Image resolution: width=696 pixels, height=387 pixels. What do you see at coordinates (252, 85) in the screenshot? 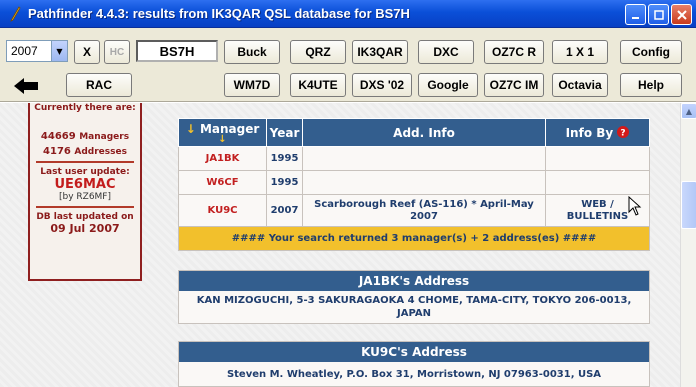
I see `wm7d-button: WM7D` at bounding box center [252, 85].